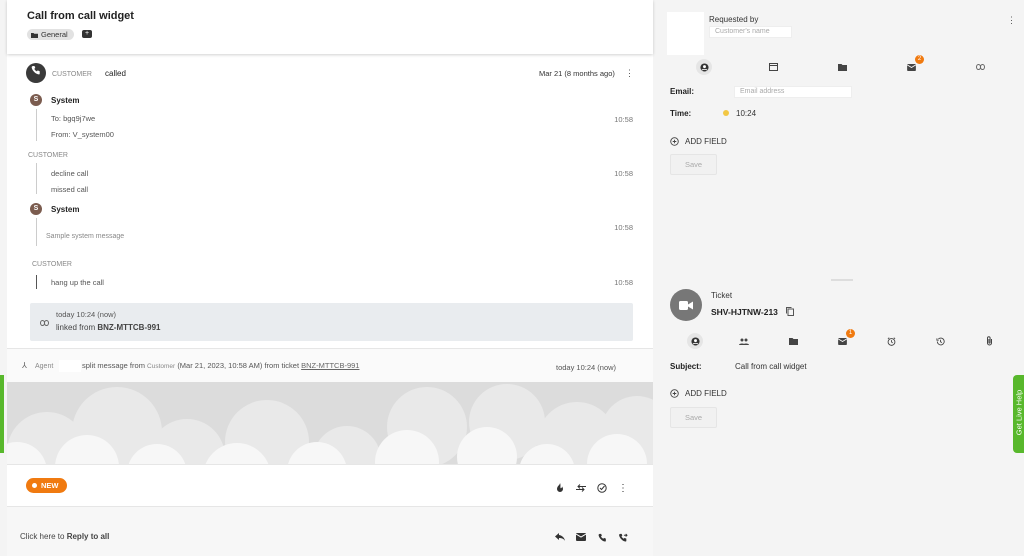 The image size is (1024, 556). I want to click on call-date: Mar 21 (8 months ago), so click(577, 73).